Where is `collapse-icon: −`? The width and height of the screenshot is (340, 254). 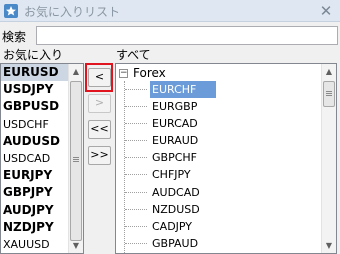
collapse-icon: − is located at coordinates (123, 73).